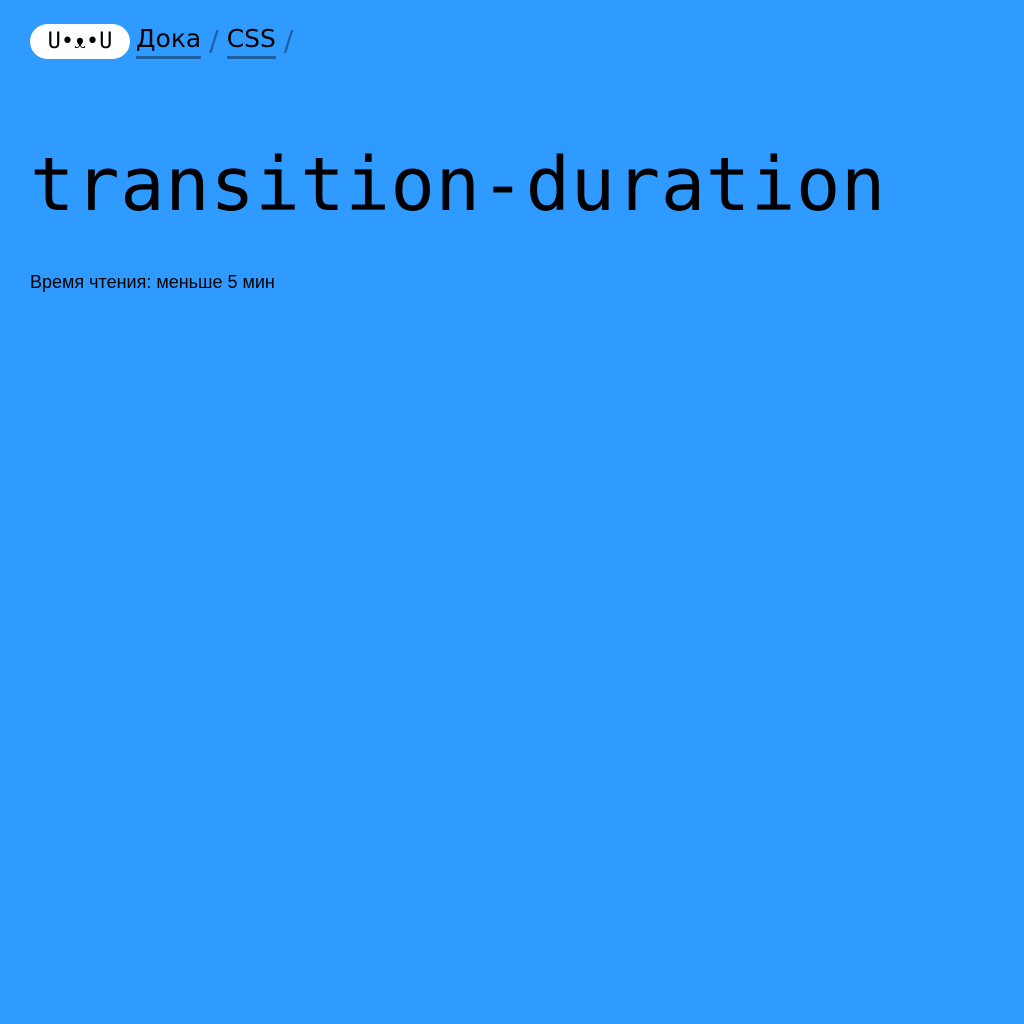 The height and width of the screenshot is (1024, 1024). I want to click on header: U•ᴥ•U Дока / CSS /, so click(165, 41).